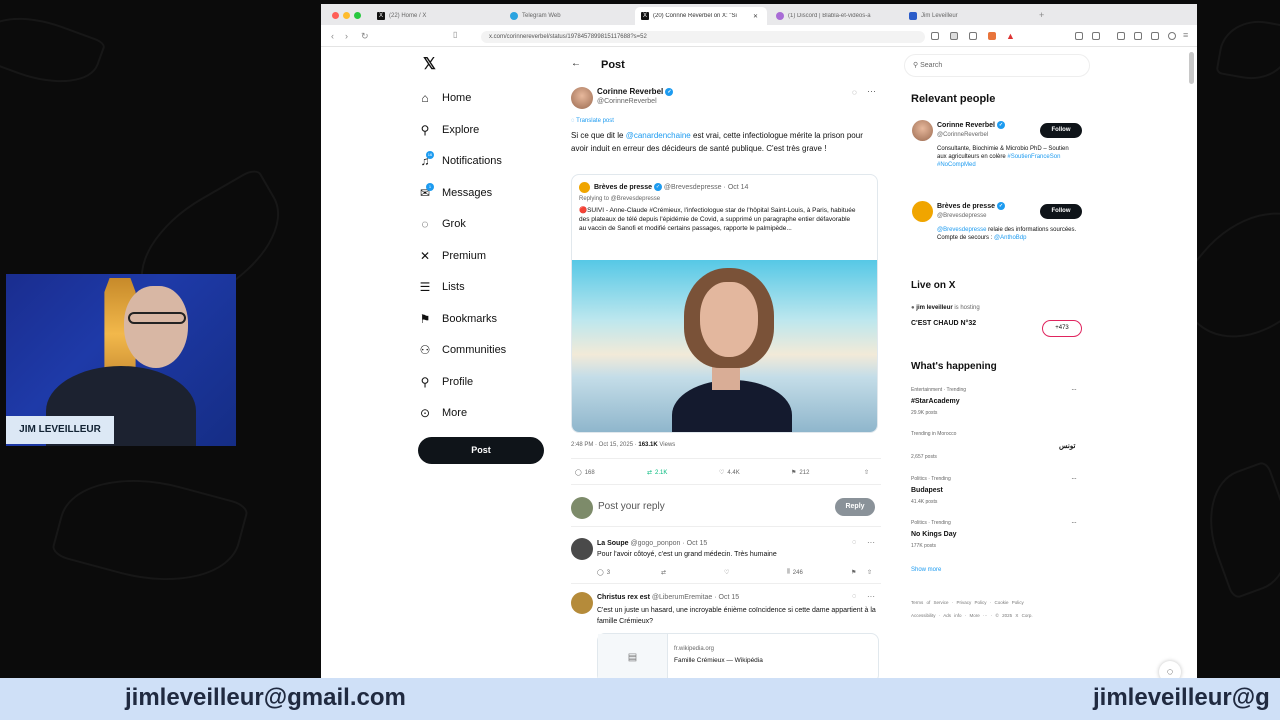  Describe the element at coordinates (592, 121) in the screenshot. I see `translate-link: ◌ Translate post` at that location.